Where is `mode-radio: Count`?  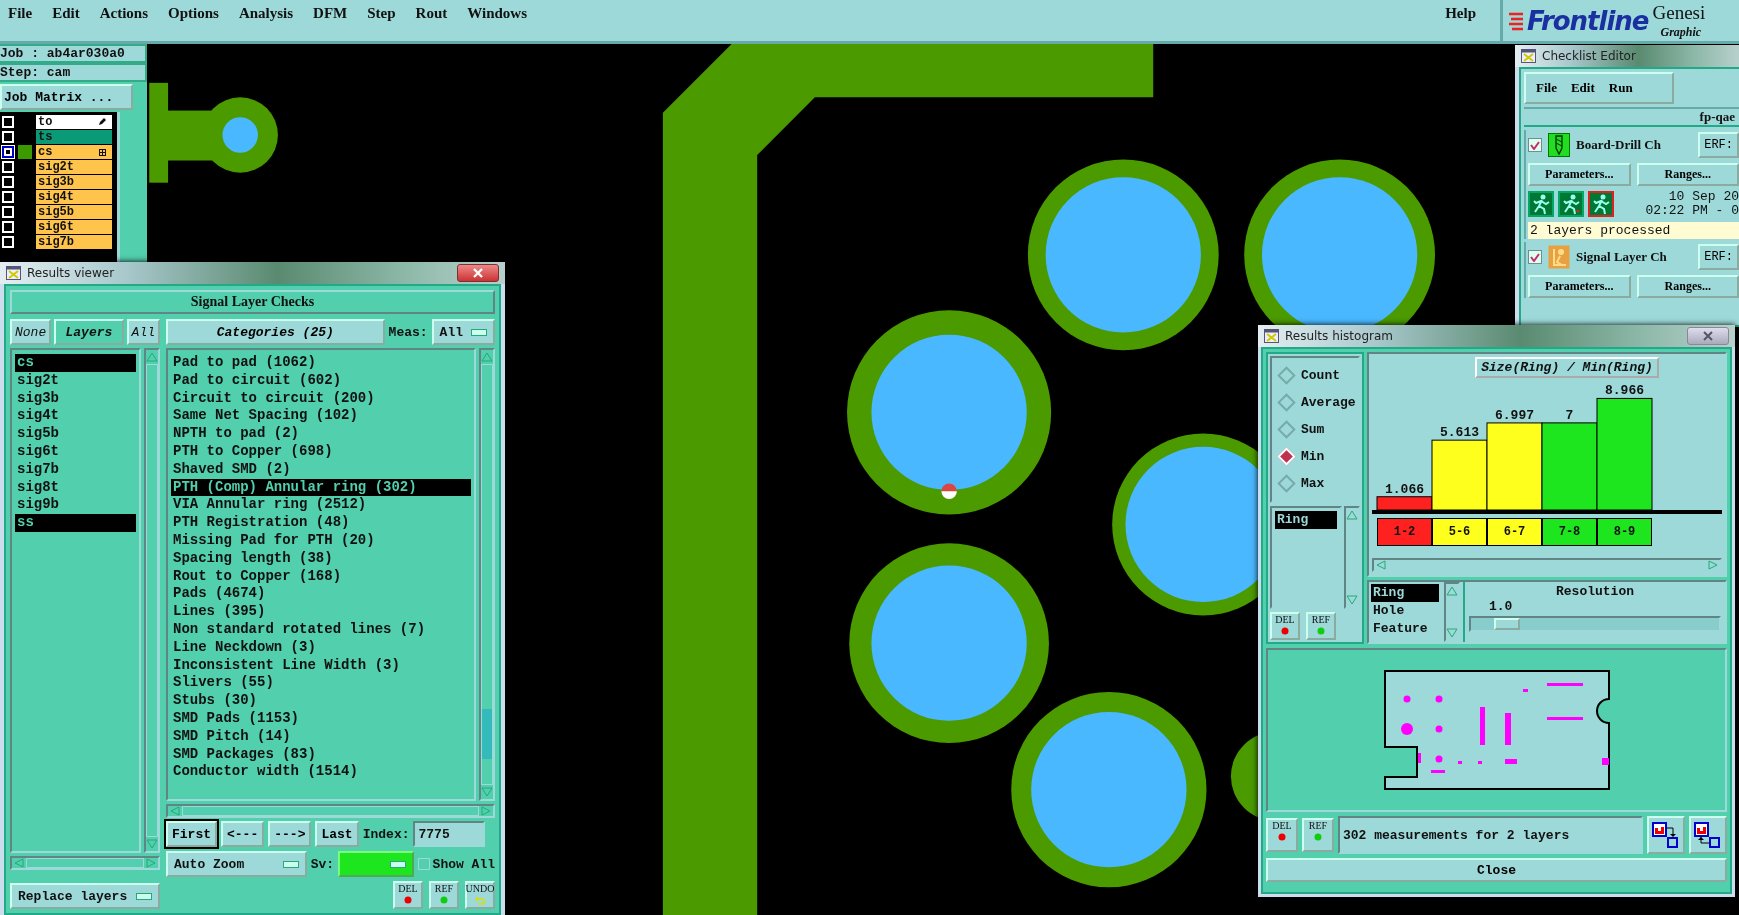 mode-radio: Count is located at coordinates (1315, 375).